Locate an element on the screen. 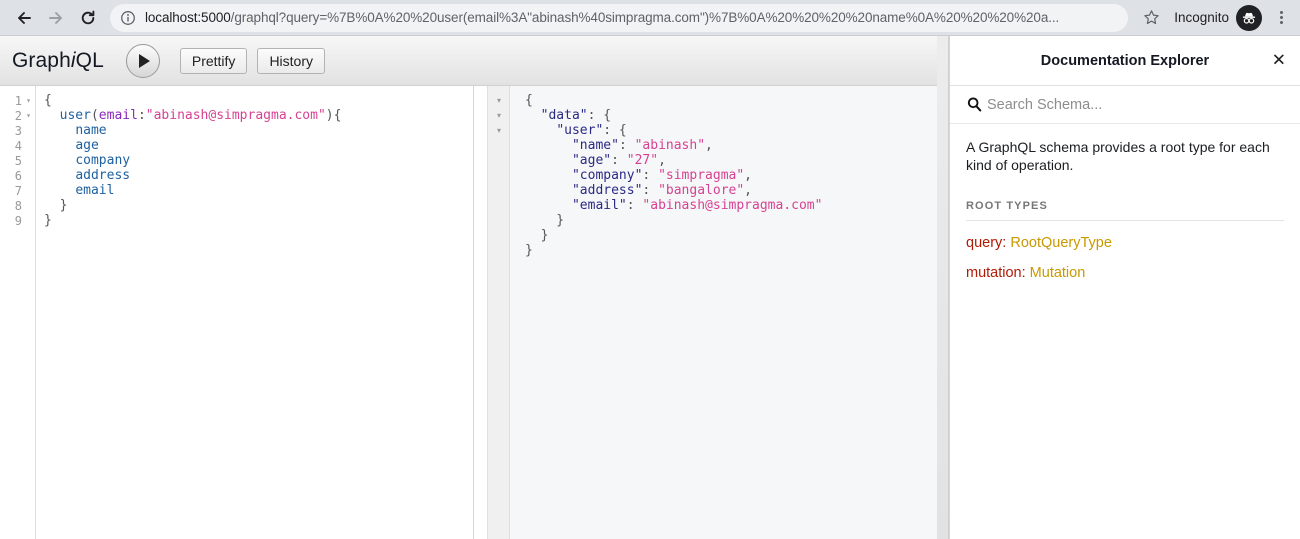 The width and height of the screenshot is (1300, 539). code-token: "simpragma" is located at coordinates (701, 175).